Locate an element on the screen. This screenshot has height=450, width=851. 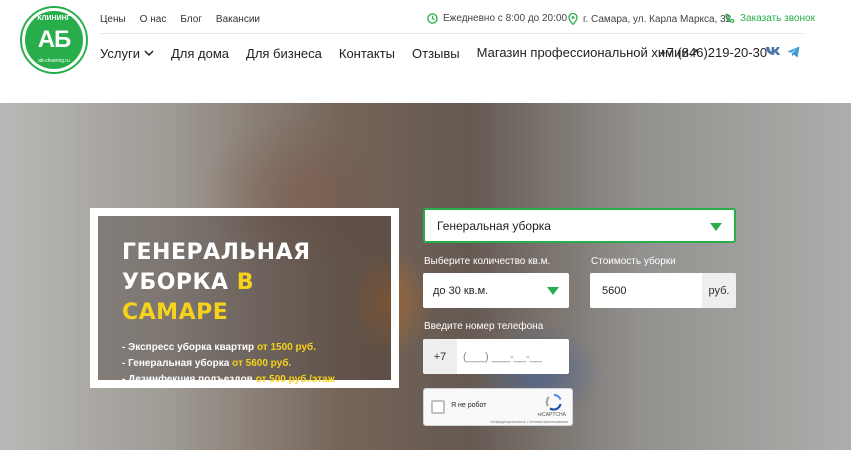
promo-item-text: - Генеральная уборка is located at coordinates (177, 363).